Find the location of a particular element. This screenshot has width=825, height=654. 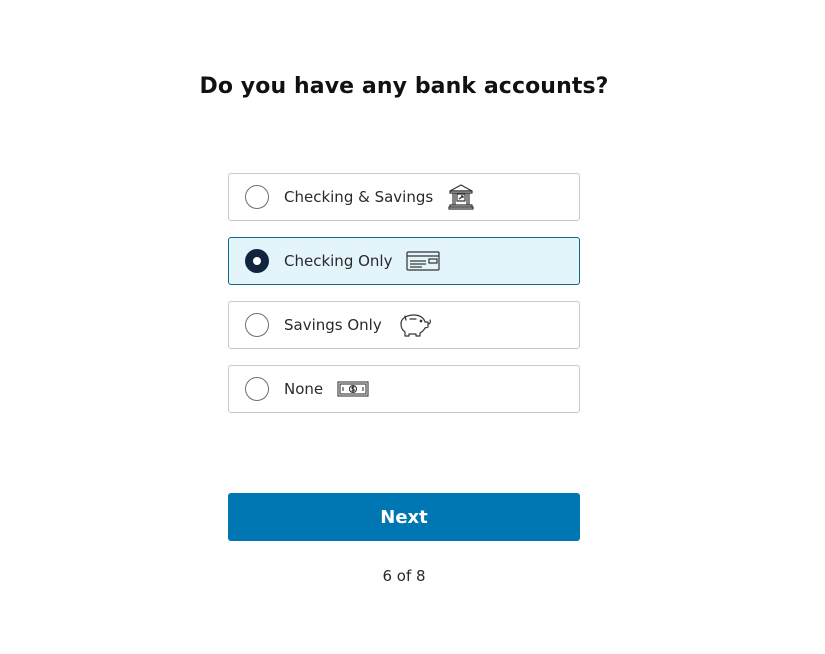

option-savings-only: Savings Only is located at coordinates (404, 325).